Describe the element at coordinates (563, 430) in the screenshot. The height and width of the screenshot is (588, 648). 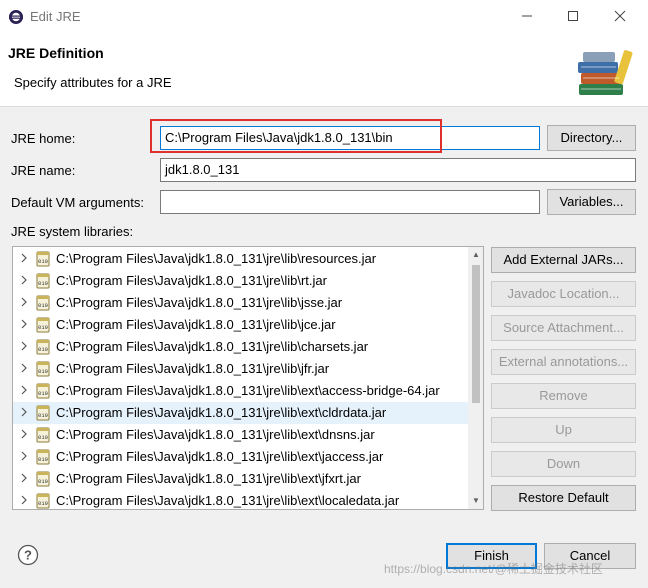
I see `up-button: Up` at that location.